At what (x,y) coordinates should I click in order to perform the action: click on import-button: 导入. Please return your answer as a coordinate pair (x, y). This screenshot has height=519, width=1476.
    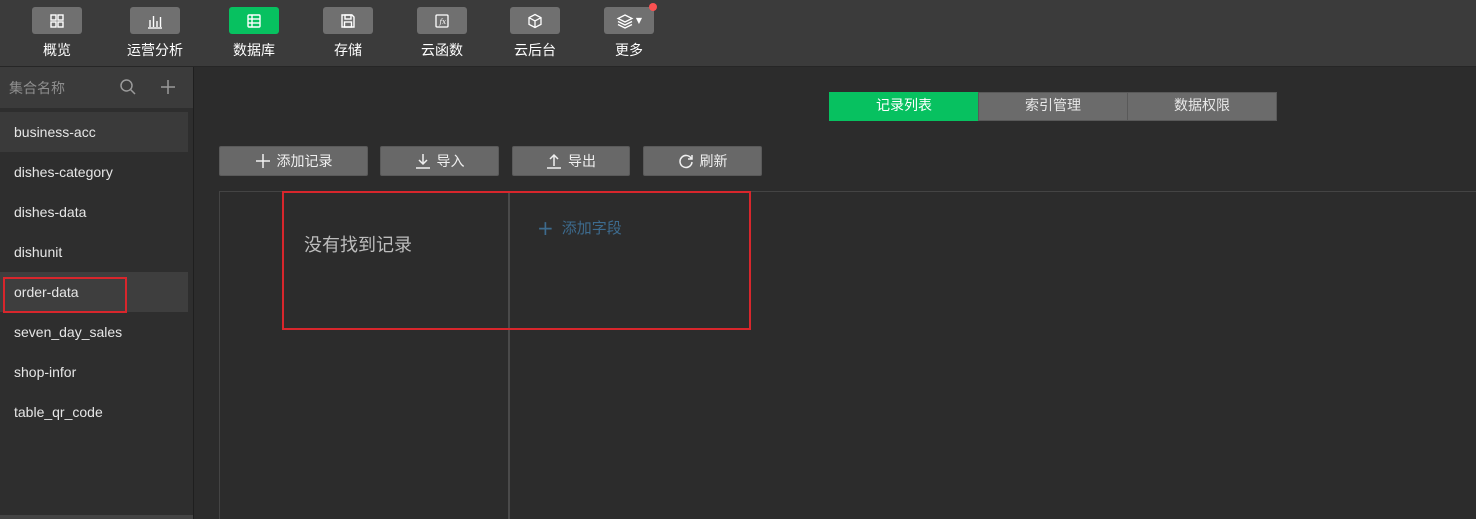
    Looking at the image, I should click on (439, 161).